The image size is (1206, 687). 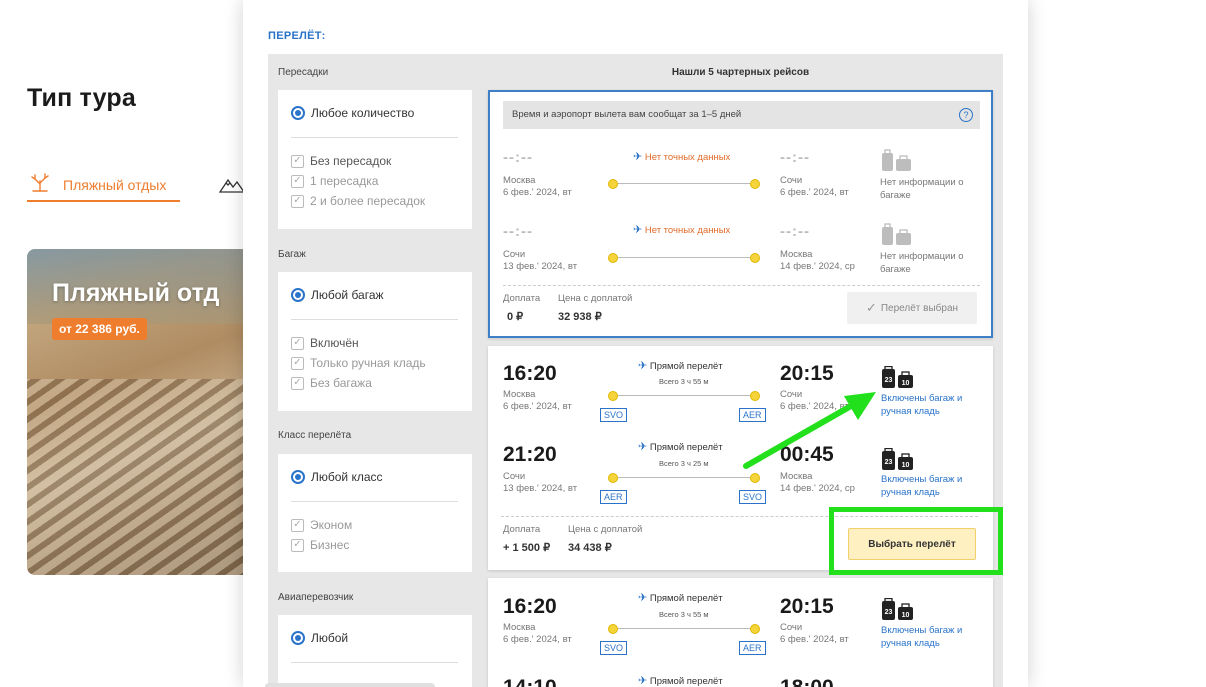 I want to click on highlight-box, so click(x=916, y=541).